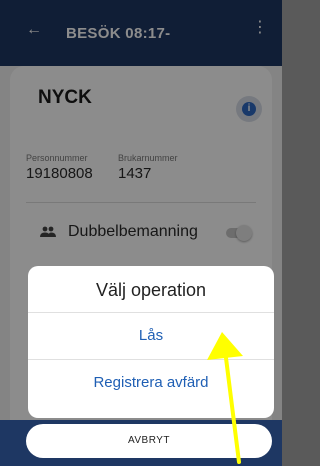 The height and width of the screenshot is (466, 320). Describe the element at coordinates (149, 441) in the screenshot. I see `cancel-button: AVBRYT` at that location.